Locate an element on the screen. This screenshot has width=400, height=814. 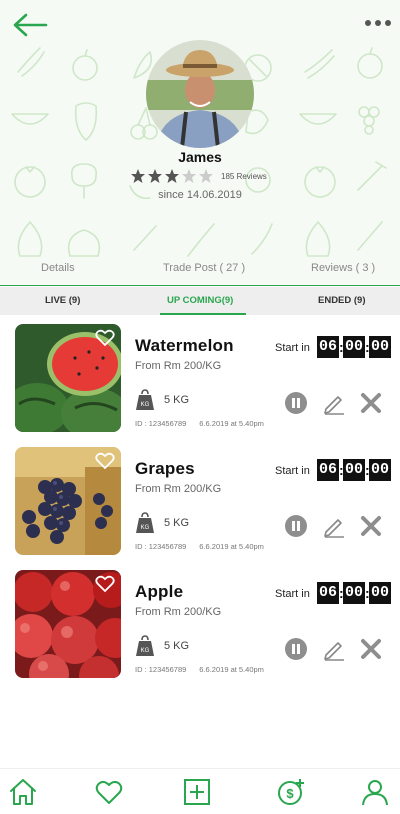
dollar-plus-icon: $ is located at coordinates (291, 792).